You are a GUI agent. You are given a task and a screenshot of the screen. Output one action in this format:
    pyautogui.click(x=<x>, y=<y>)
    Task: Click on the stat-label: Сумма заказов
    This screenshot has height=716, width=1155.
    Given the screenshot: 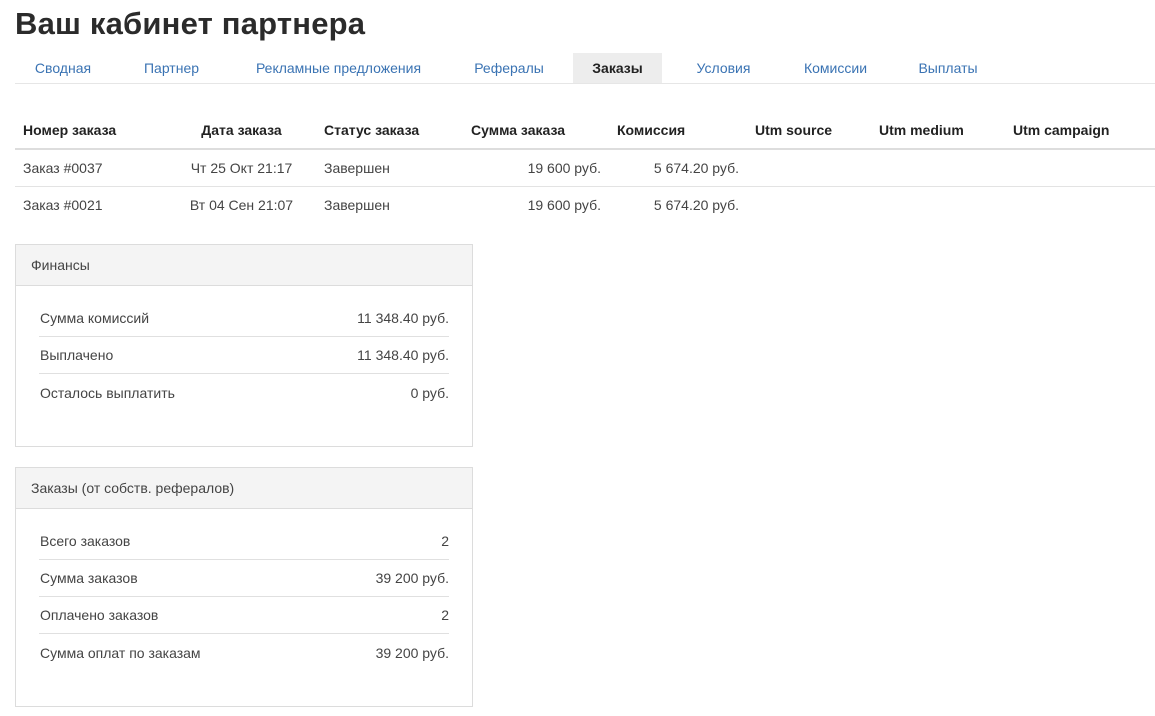 What is the action you would take?
    pyautogui.click(x=89, y=578)
    